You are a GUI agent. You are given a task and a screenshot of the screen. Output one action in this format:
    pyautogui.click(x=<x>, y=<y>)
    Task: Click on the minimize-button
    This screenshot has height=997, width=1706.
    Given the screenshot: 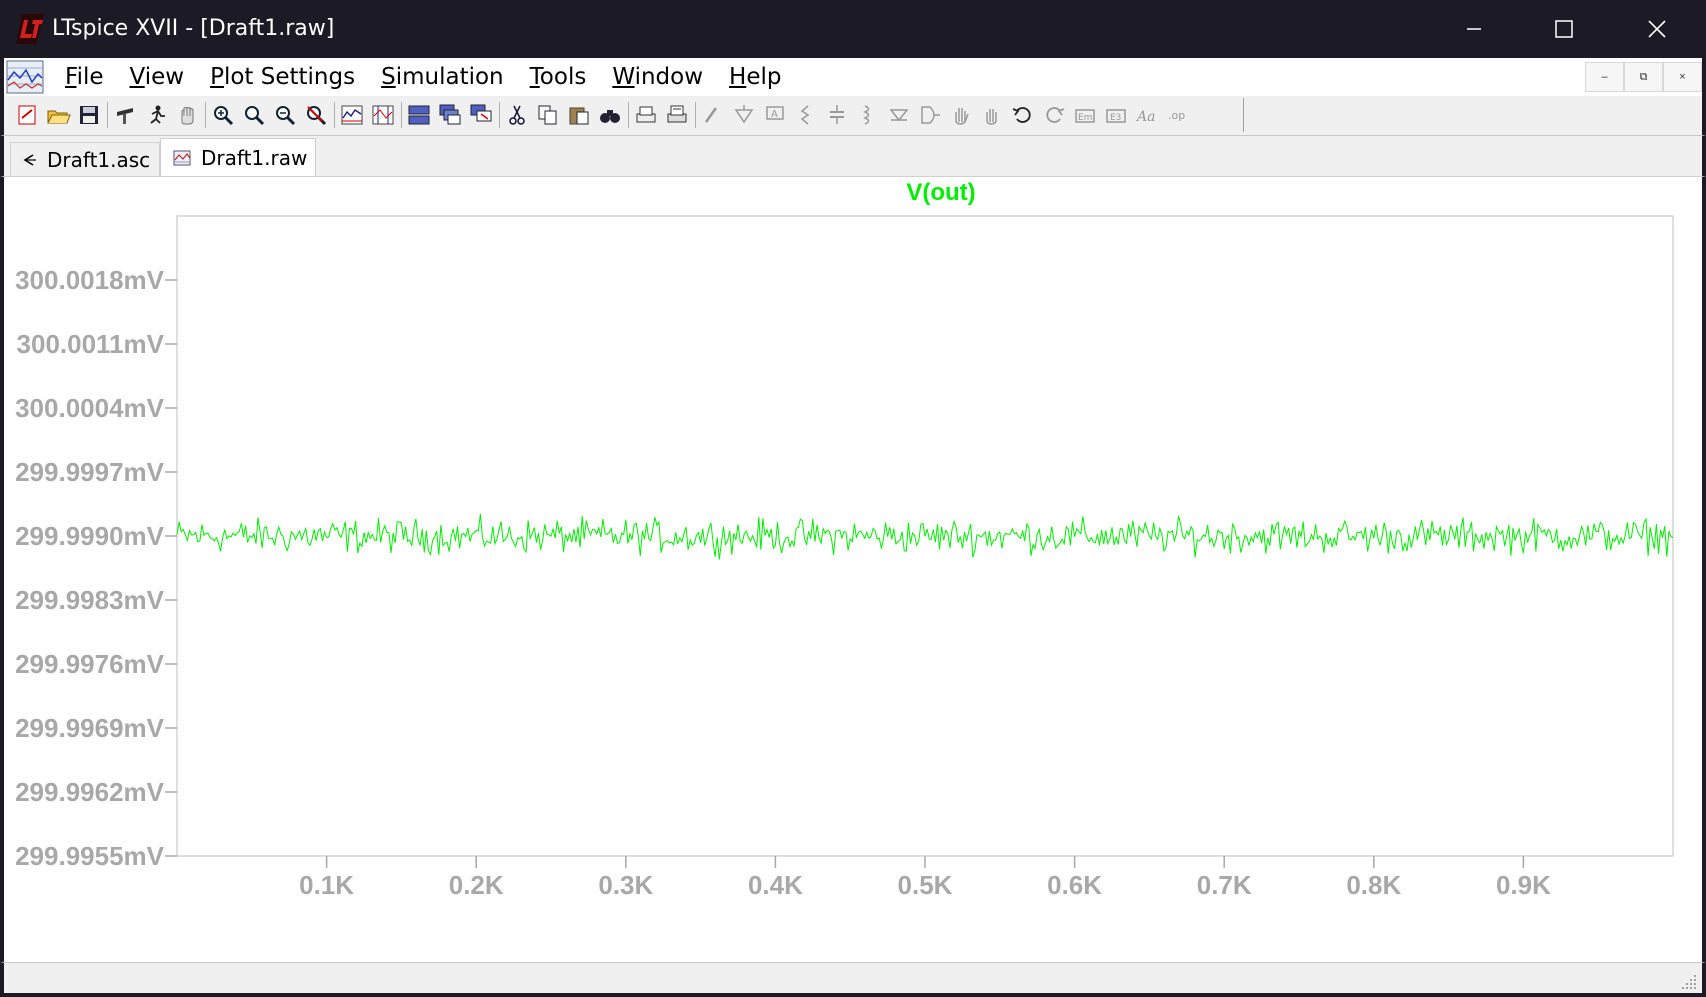 What is the action you would take?
    pyautogui.click(x=1474, y=29)
    